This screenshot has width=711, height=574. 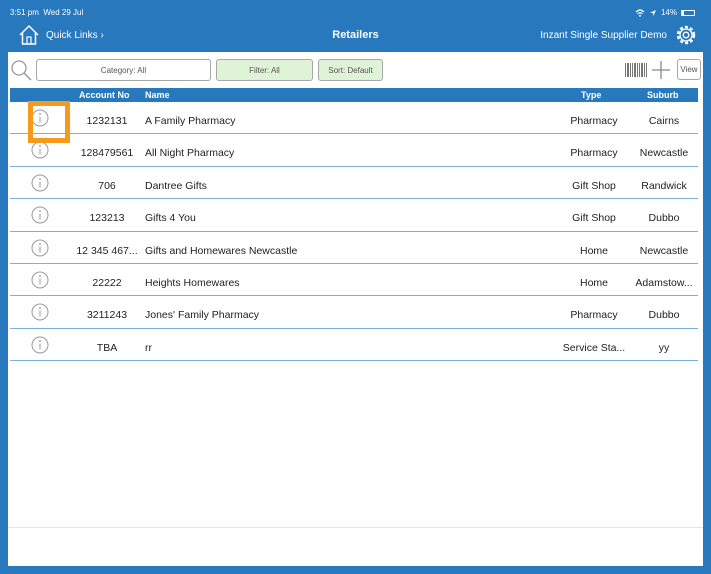 What do you see at coordinates (107, 282) in the screenshot?
I see `account-cell: 22222` at bounding box center [107, 282].